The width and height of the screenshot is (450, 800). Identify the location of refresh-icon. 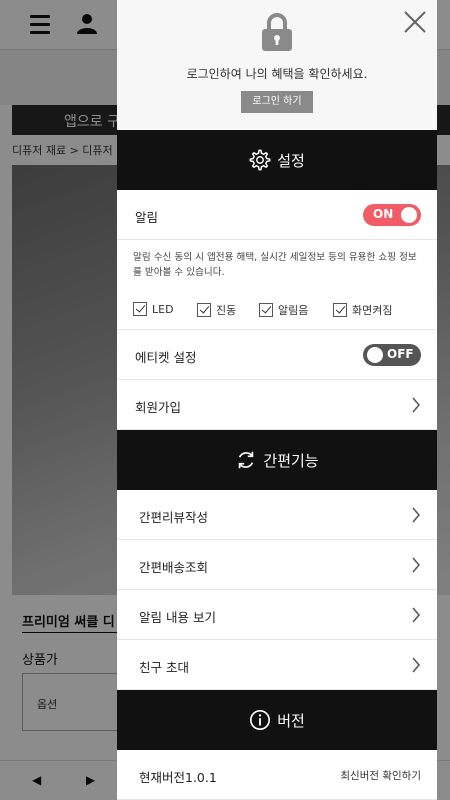
(246, 460).